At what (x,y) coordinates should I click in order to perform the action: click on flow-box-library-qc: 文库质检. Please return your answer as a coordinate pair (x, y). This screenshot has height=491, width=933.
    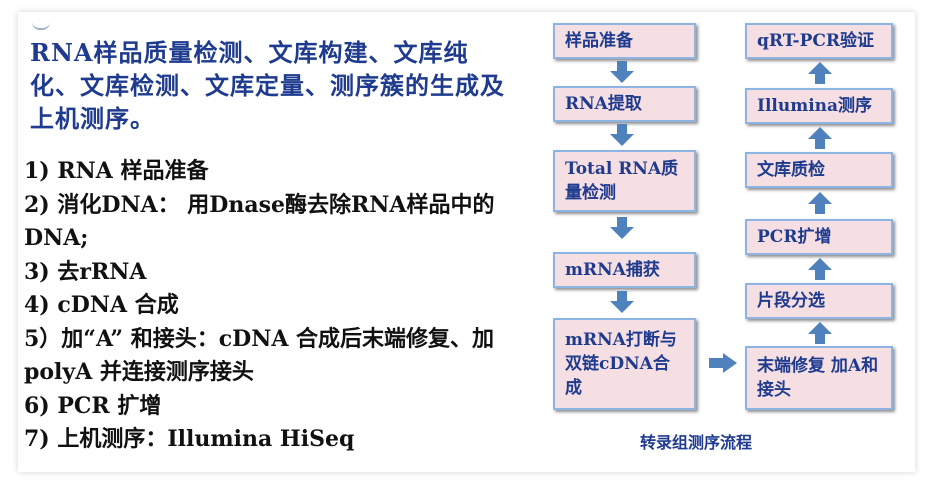
    Looking at the image, I should click on (819, 170).